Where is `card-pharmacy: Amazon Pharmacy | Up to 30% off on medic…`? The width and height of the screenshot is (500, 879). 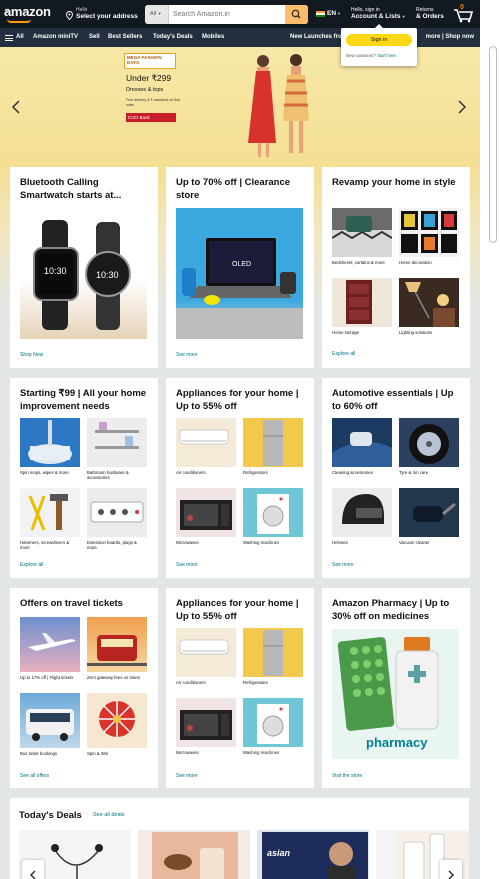
card-pharmacy: Amazon Pharmacy | Up to 30% off on medic… is located at coordinates (396, 688).